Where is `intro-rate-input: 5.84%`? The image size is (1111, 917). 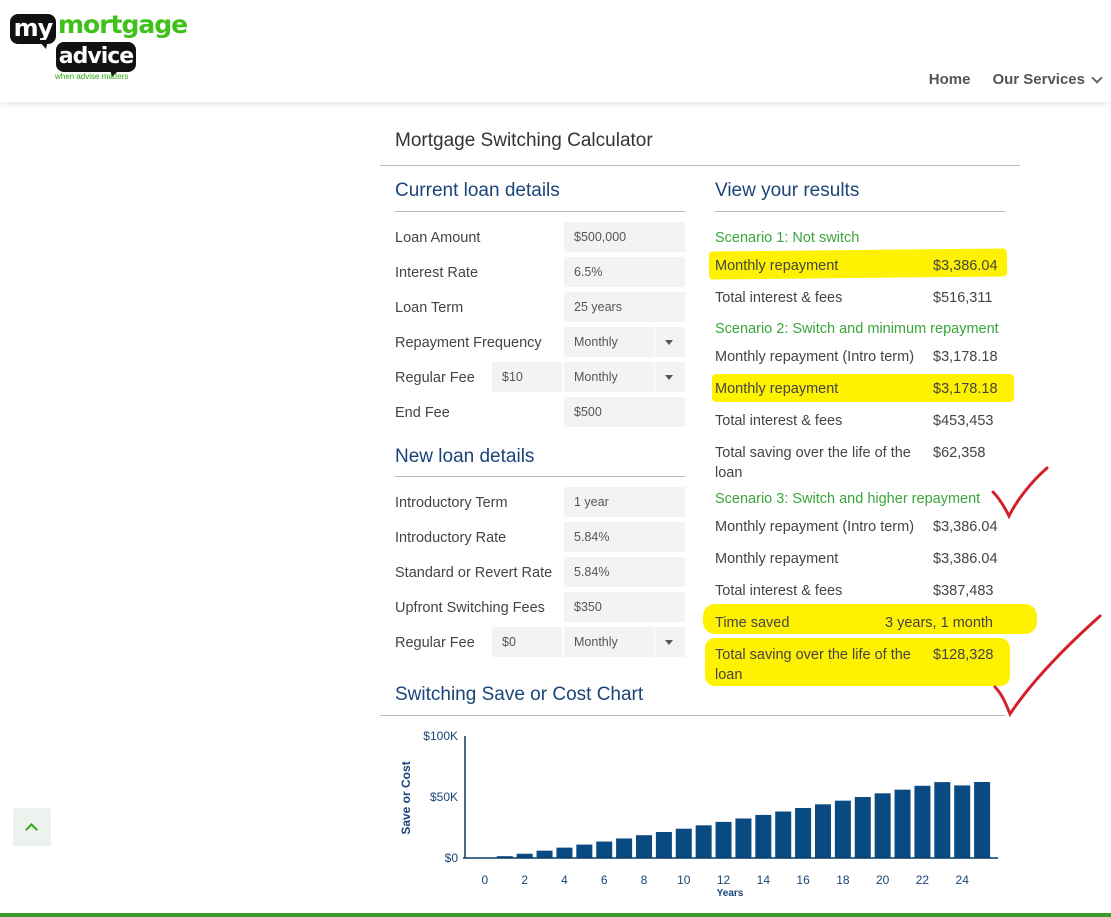
intro-rate-input: 5.84% is located at coordinates (624, 537).